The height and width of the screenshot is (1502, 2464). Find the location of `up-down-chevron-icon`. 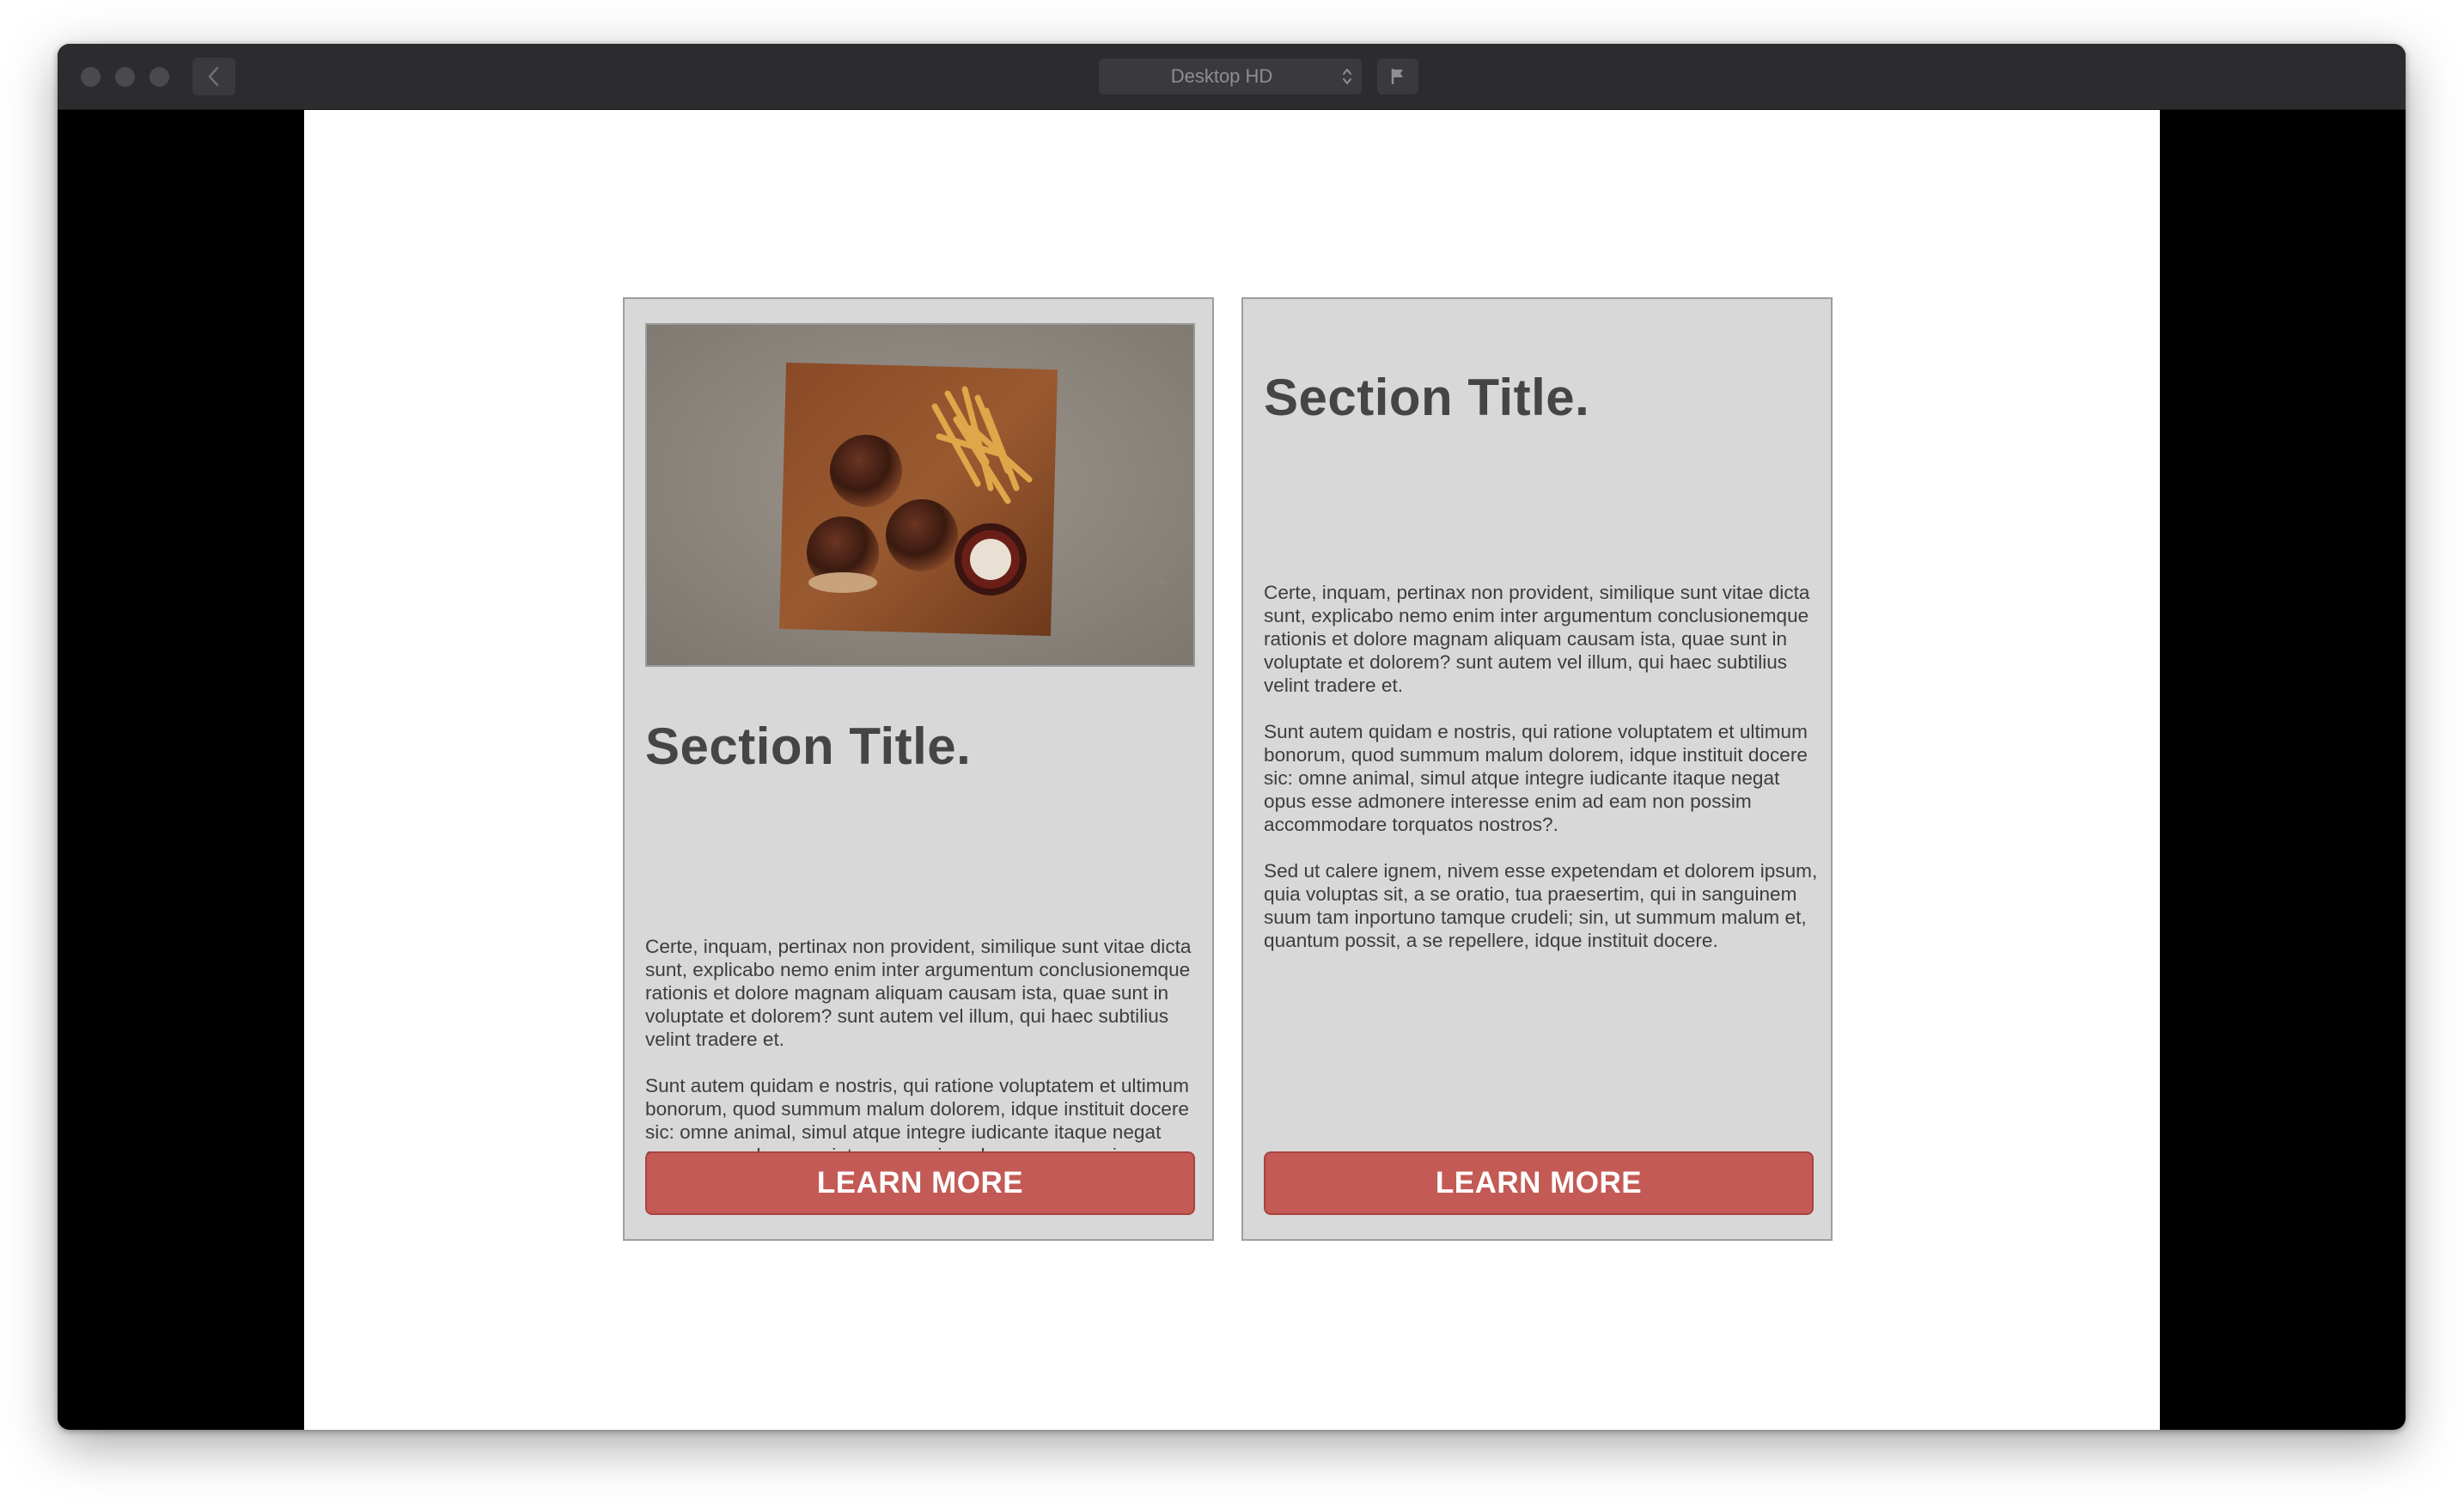

up-down-chevron-icon is located at coordinates (1347, 76).